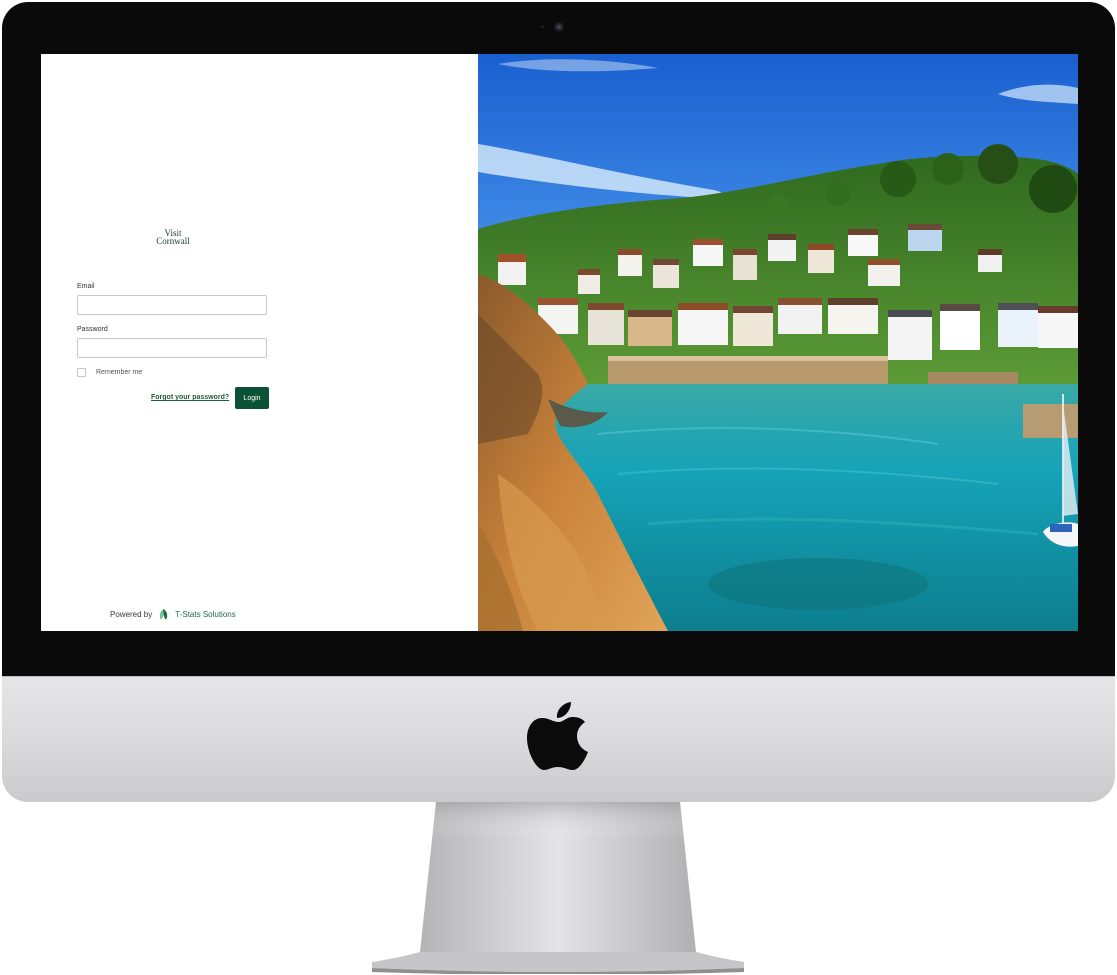  Describe the element at coordinates (173, 614) in the screenshot. I see `powered-by-footer: Powered by T-Stats Solutions` at that location.